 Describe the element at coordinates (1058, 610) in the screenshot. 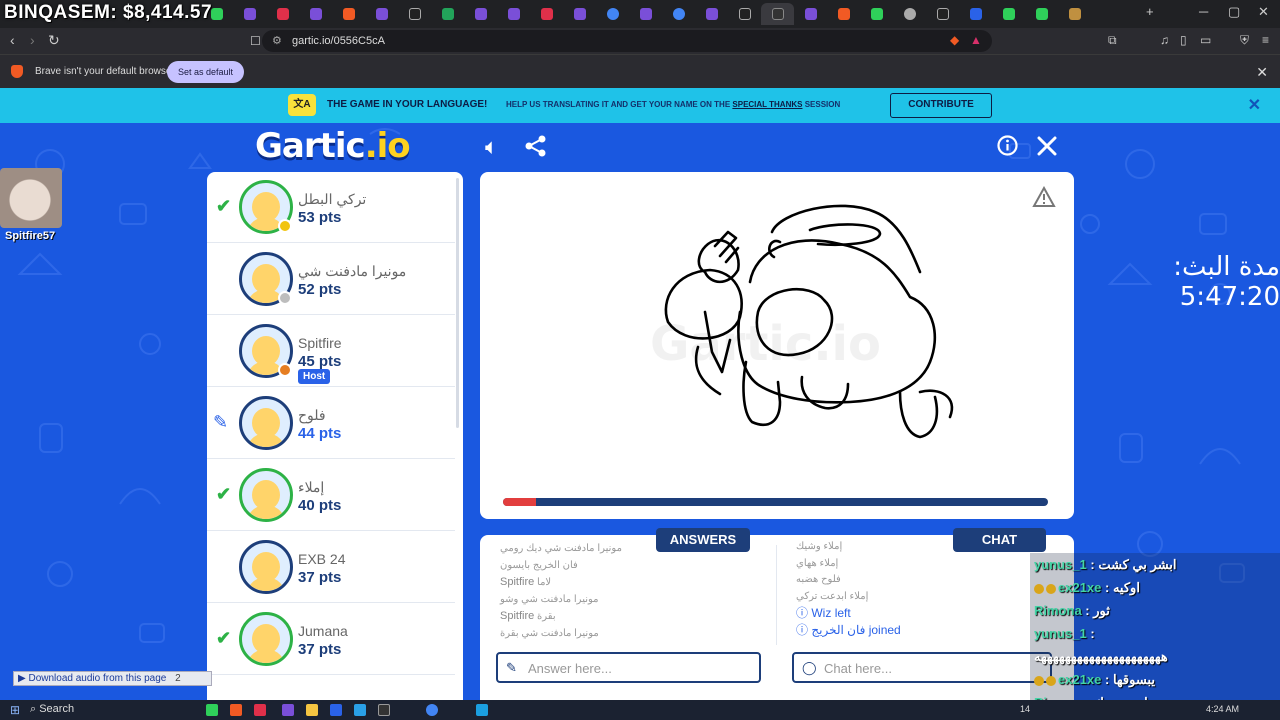

I see `stream-chat-user: Rimona` at that location.